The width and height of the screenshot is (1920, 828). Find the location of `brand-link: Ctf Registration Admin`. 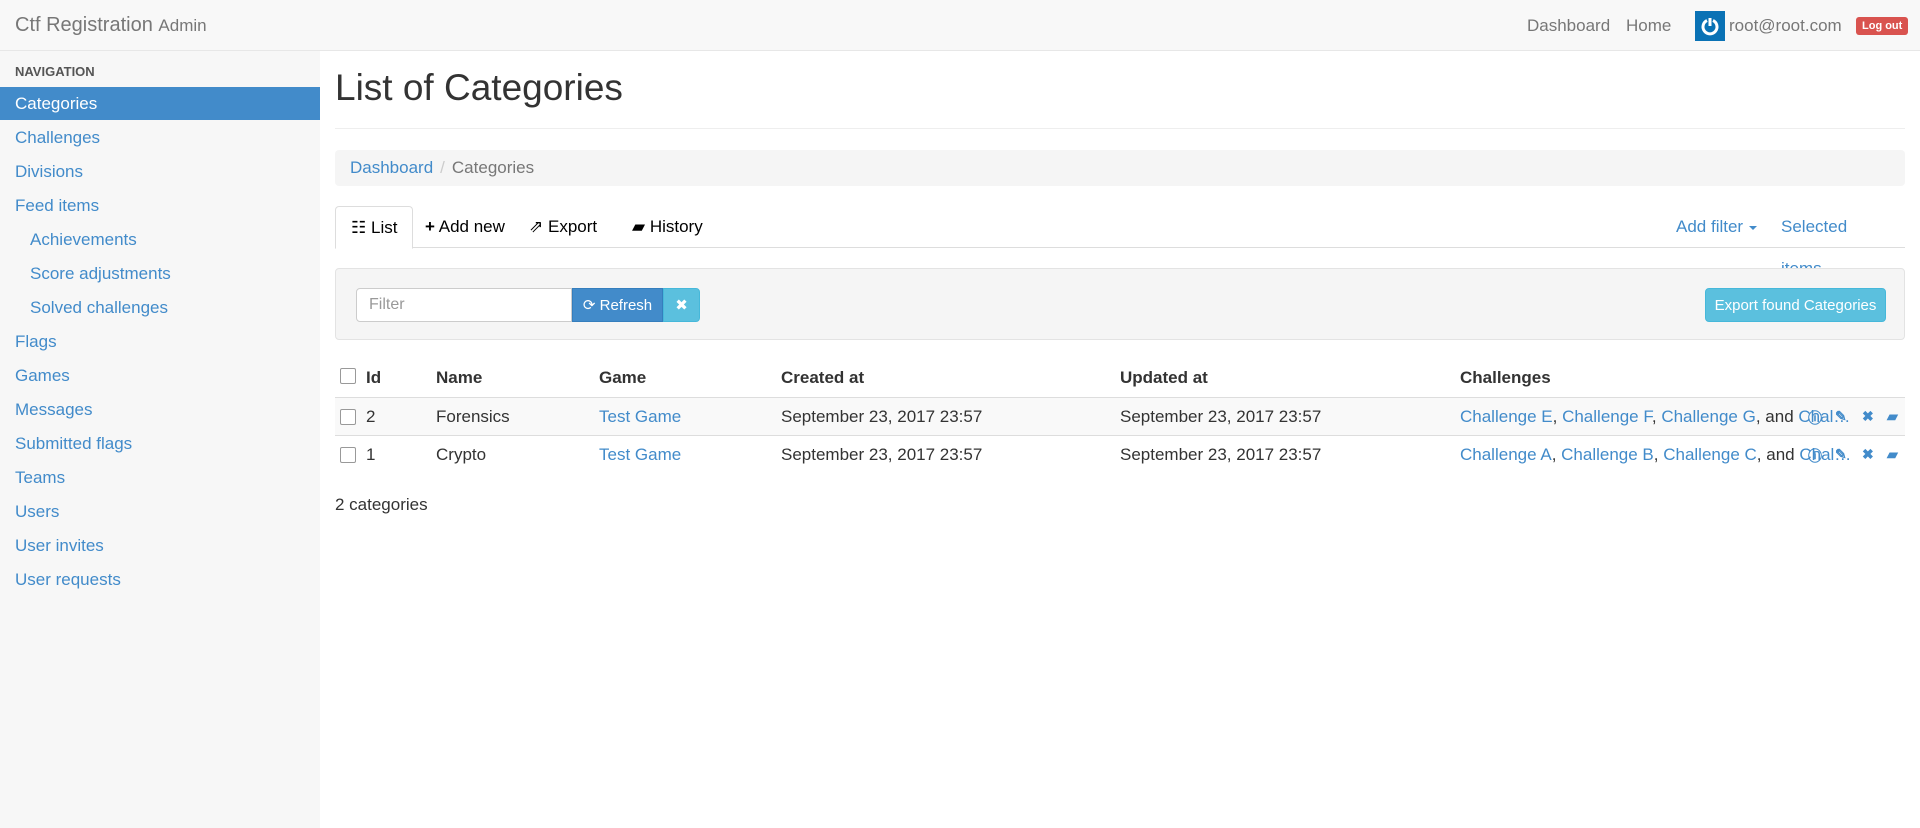

brand-link: Ctf Registration Admin is located at coordinates (111, 25).